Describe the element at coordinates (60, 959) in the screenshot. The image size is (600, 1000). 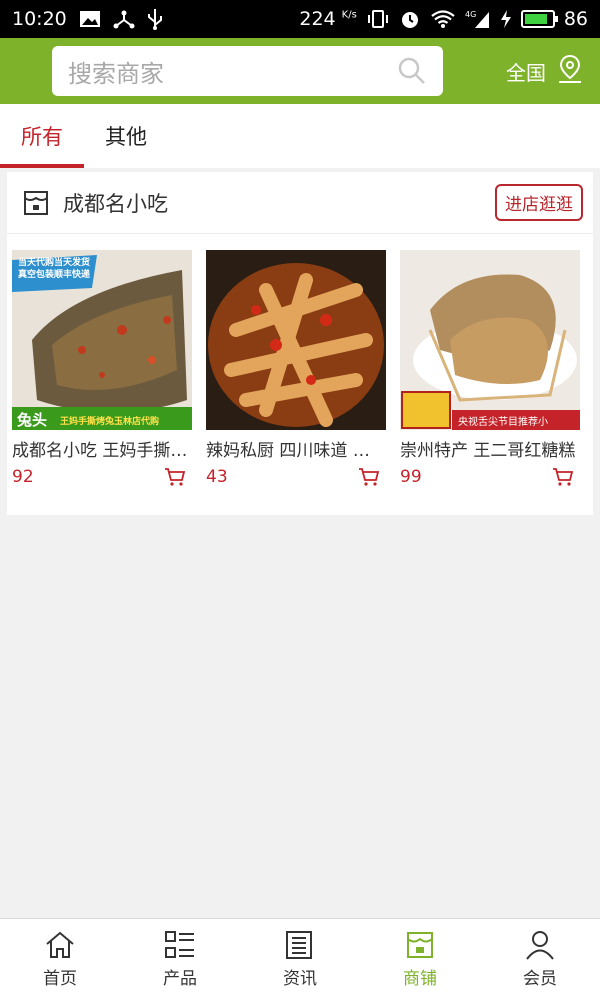
I see `nav-home: 首页` at that location.